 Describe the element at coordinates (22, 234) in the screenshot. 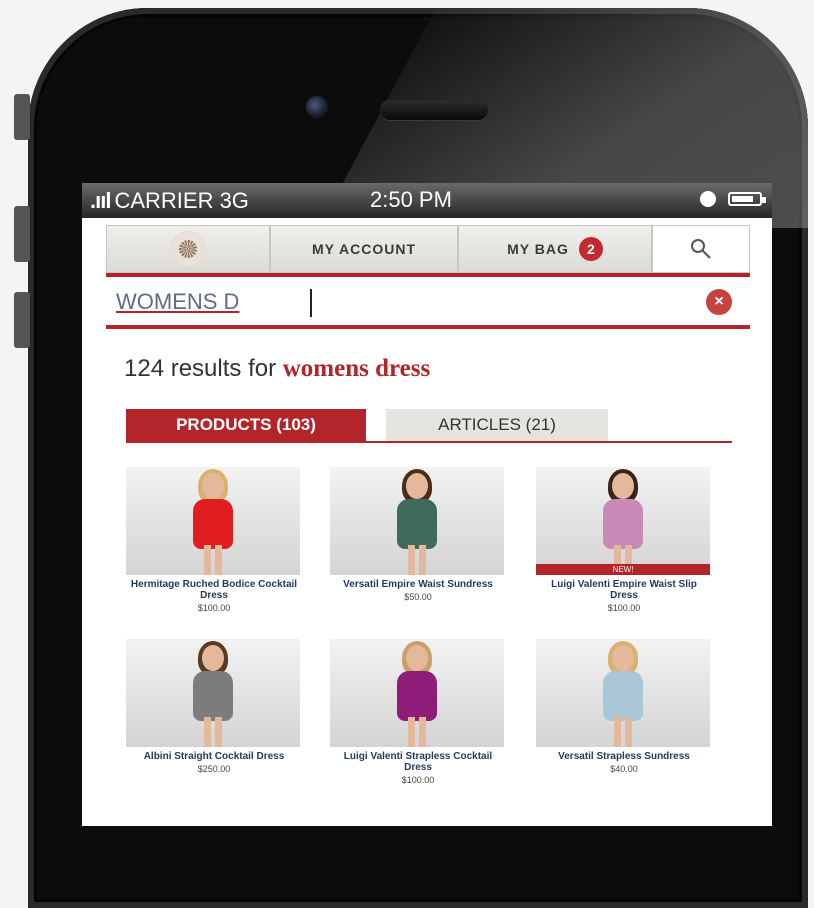

I see `volume-up-button` at that location.